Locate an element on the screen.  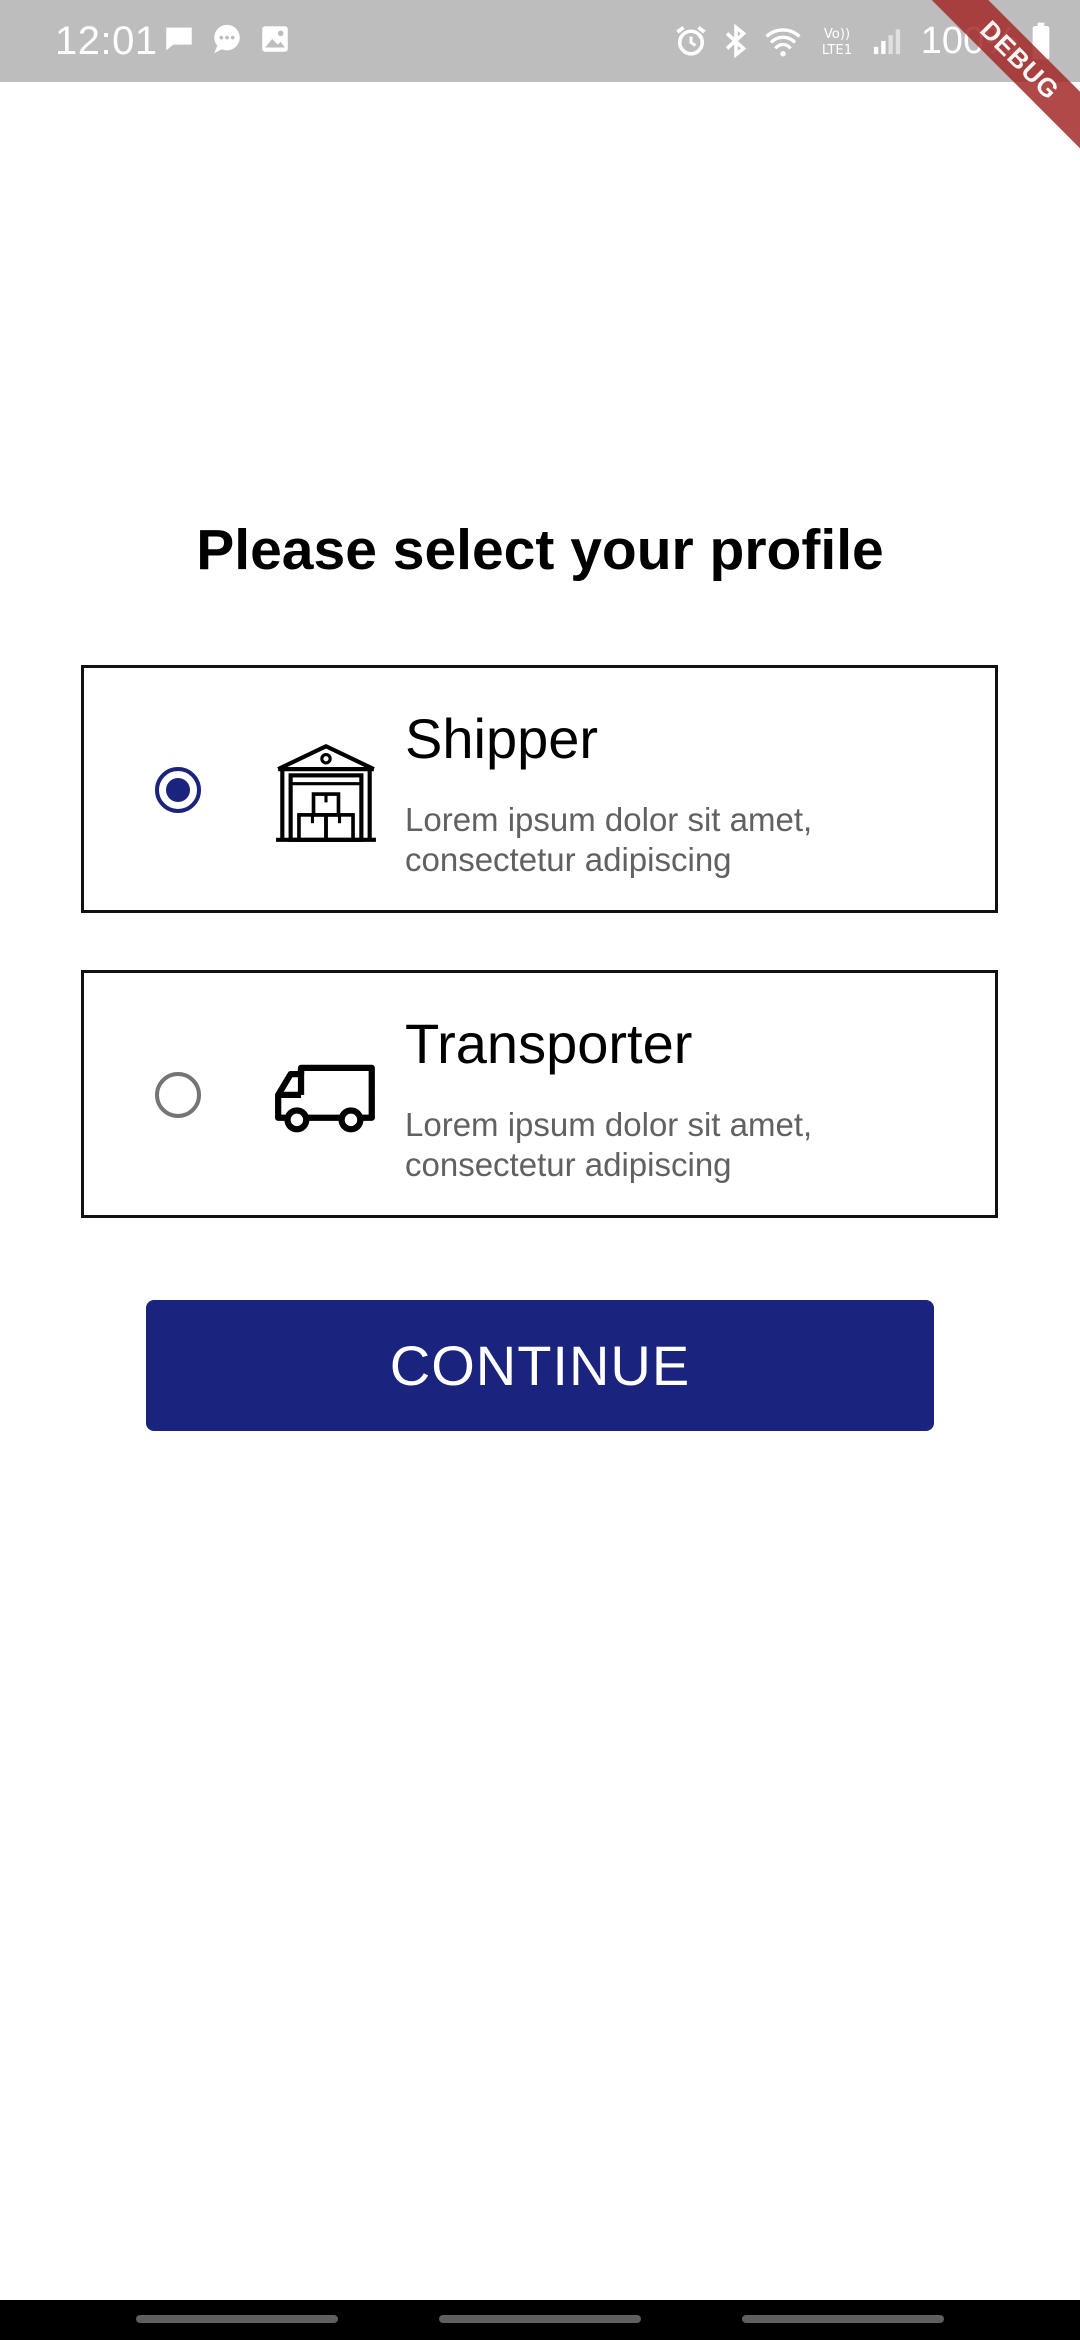
svg-text: Vo)) is located at coordinates (837, 34).